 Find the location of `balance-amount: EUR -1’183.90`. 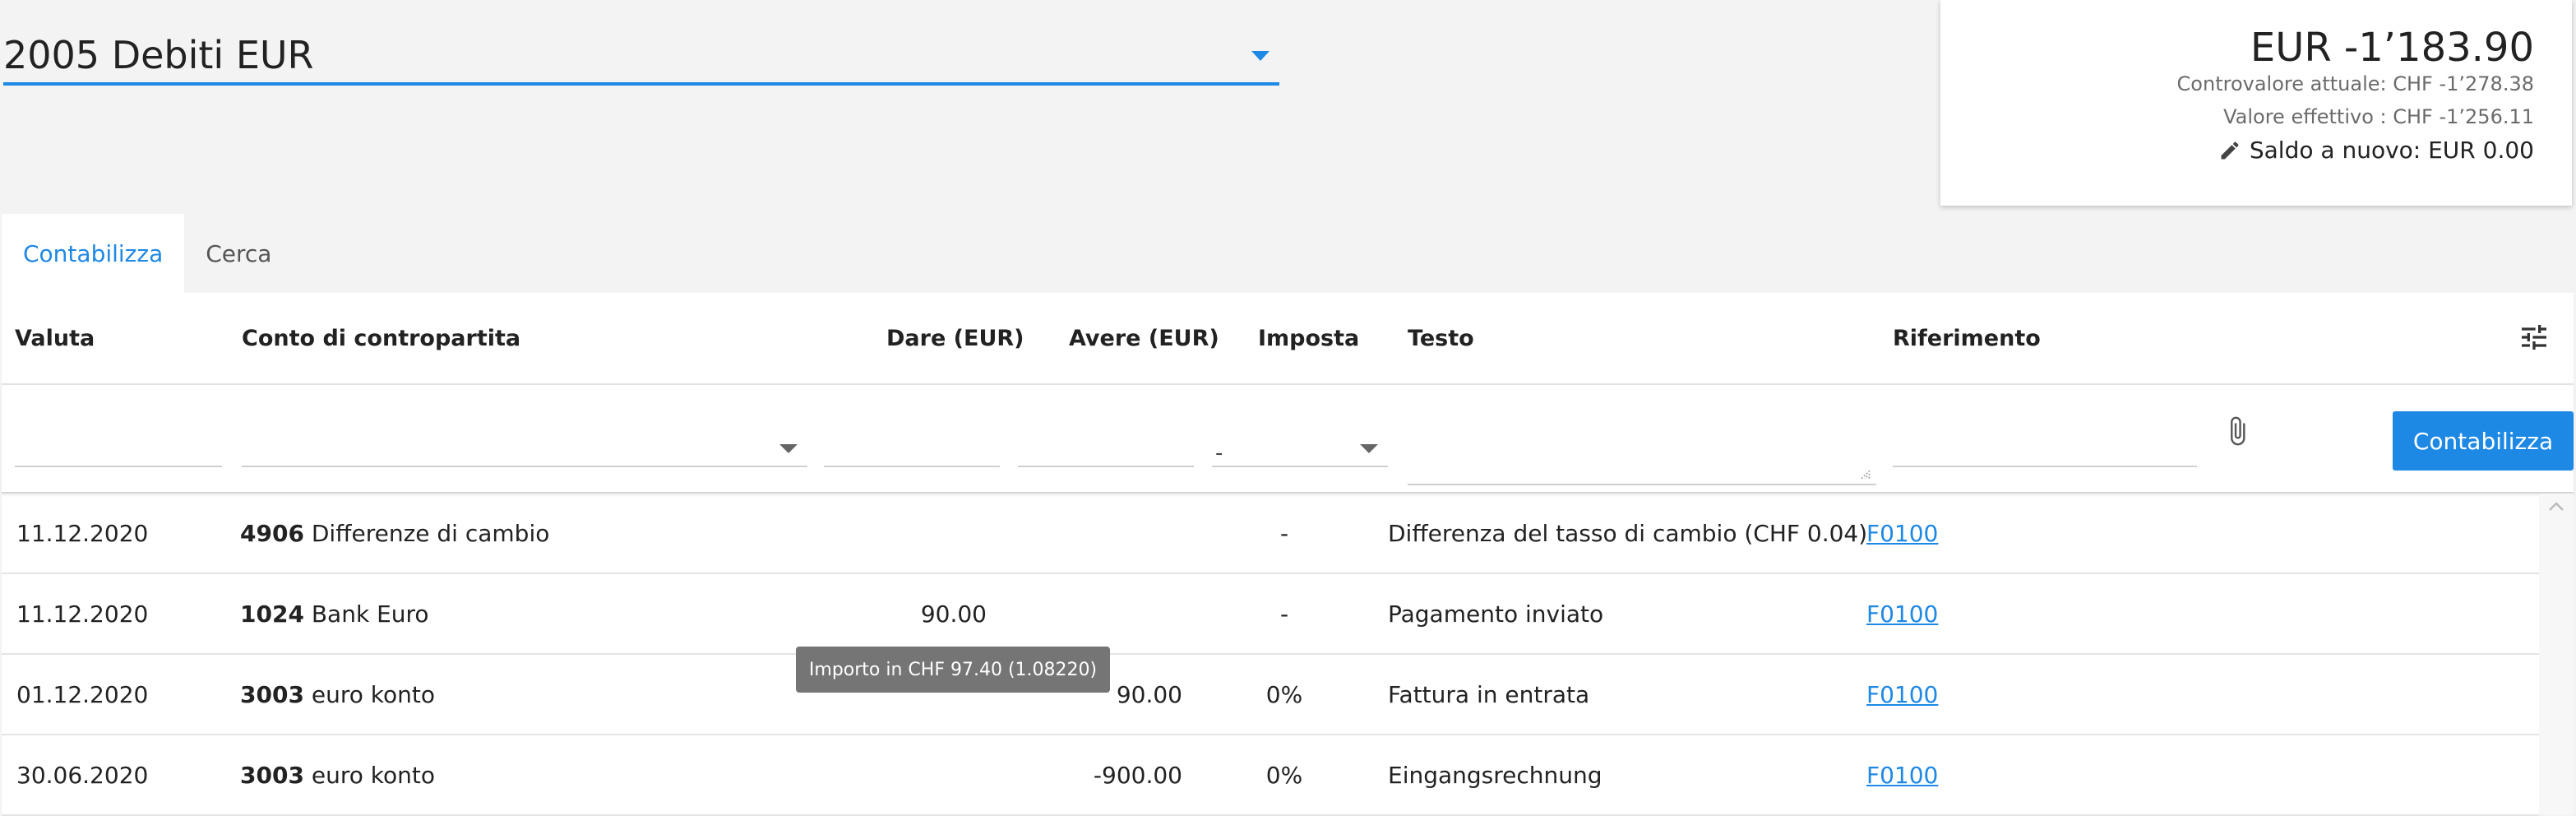

balance-amount: EUR -1’183.90 is located at coordinates (2392, 48).